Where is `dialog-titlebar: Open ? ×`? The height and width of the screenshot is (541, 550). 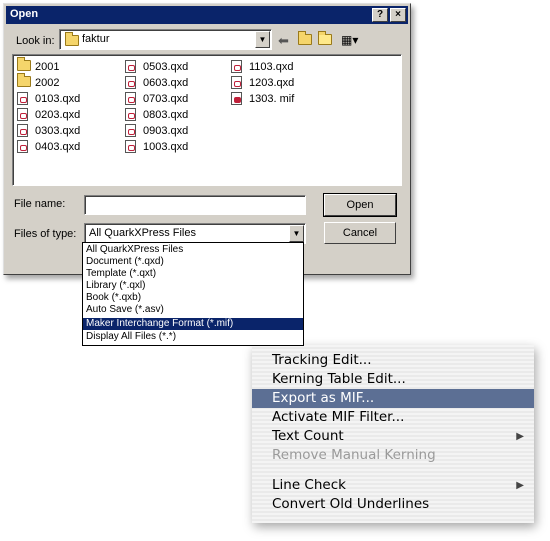 dialog-titlebar: Open ? × is located at coordinates (207, 15).